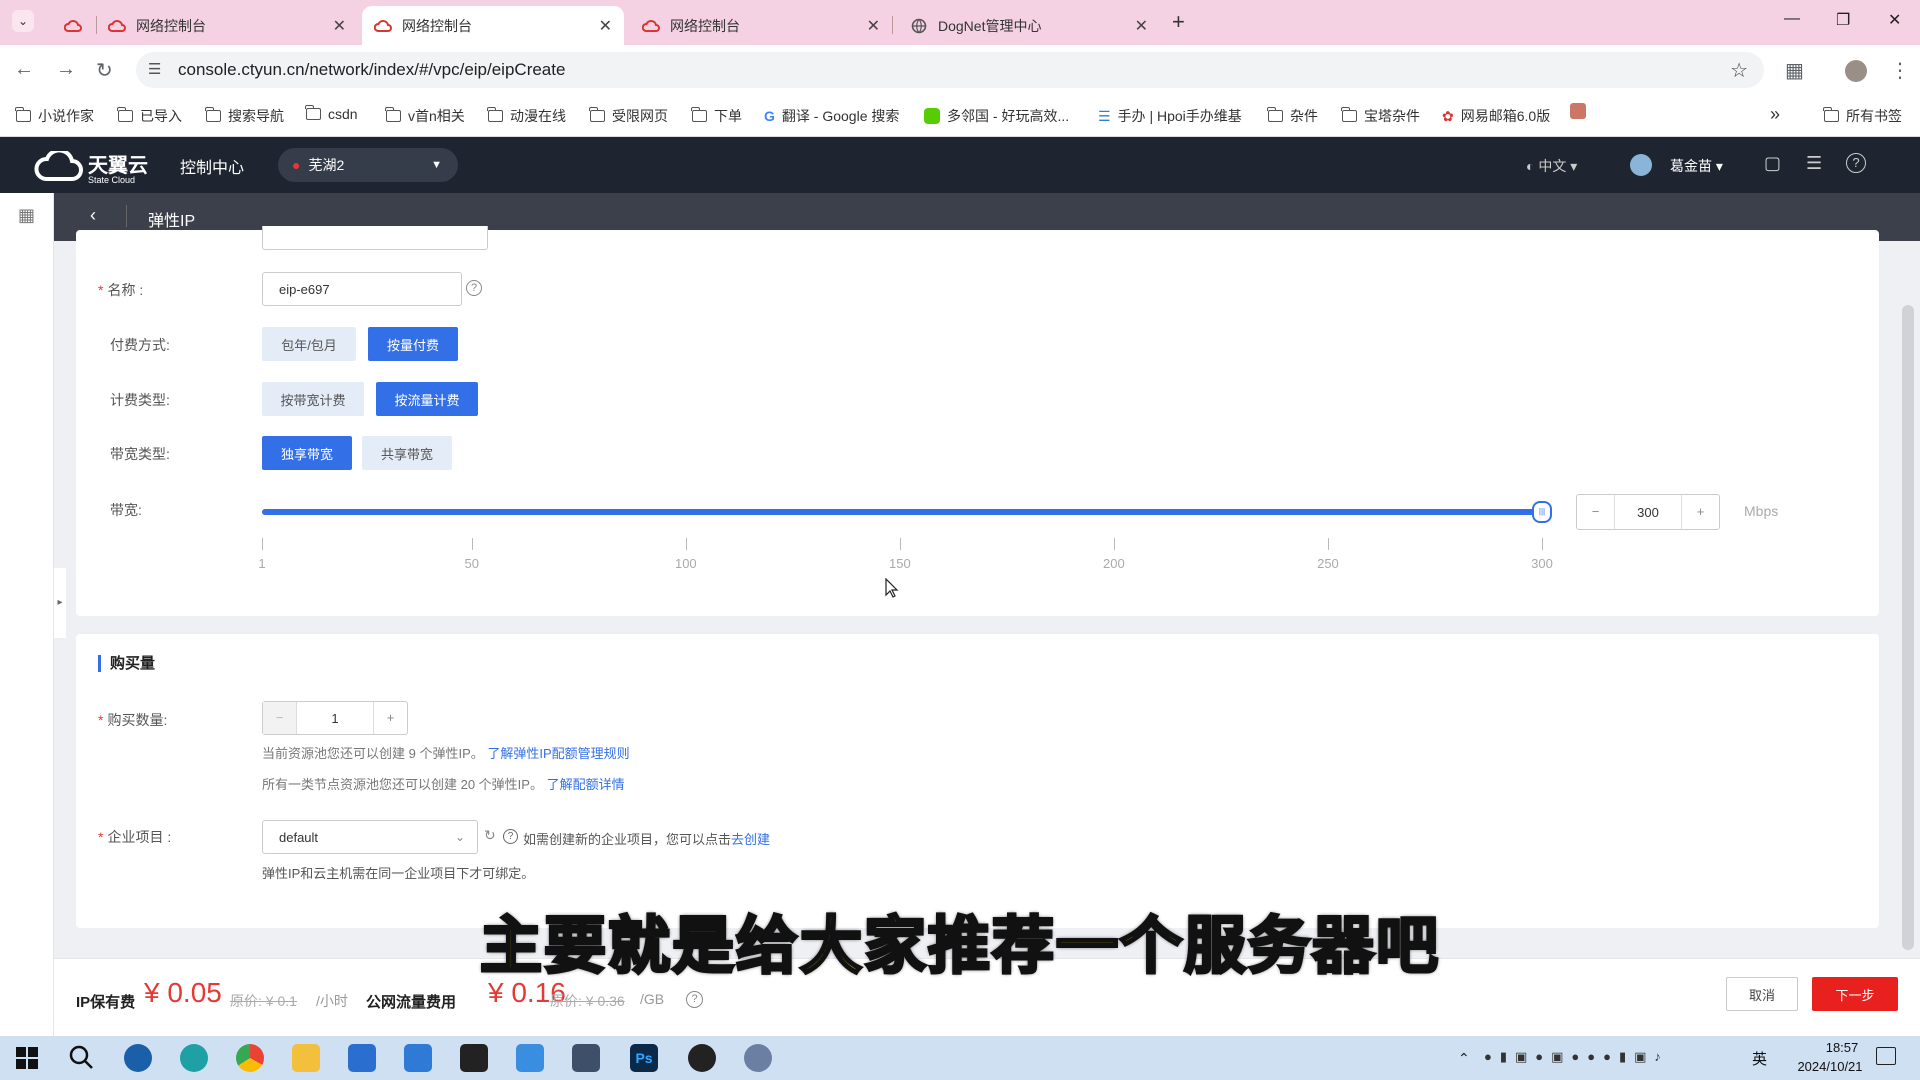  Describe the element at coordinates (27, 1060) in the screenshot. I see `windows-start-icon` at that location.